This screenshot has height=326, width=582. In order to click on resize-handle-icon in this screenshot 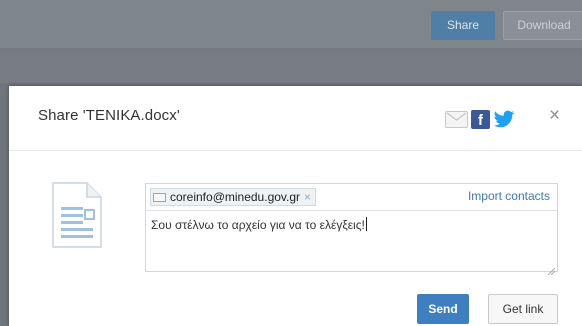, I will do `click(551, 269)`.